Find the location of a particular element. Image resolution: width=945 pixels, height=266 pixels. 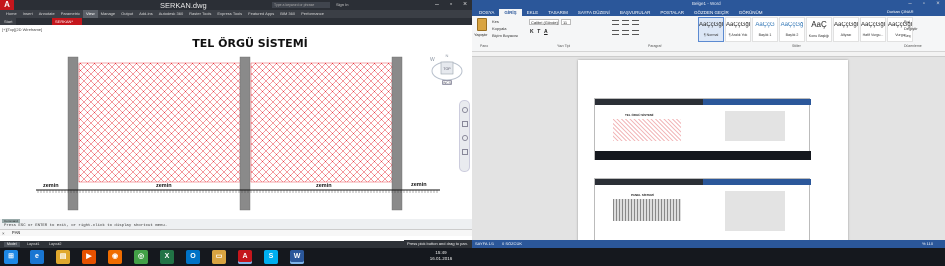

autocad-status-bar: Model Layout1 Layout2 is located at coordinates (236, 244).